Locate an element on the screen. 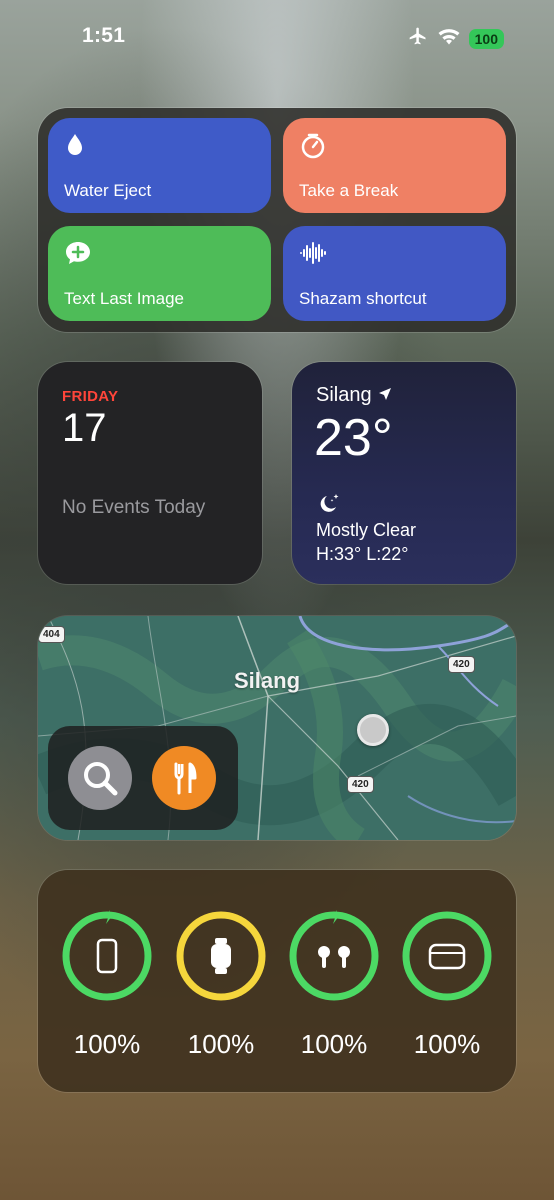 The height and width of the screenshot is (1200, 554). shortcut-take-a-break: Take a Break is located at coordinates (394, 165).